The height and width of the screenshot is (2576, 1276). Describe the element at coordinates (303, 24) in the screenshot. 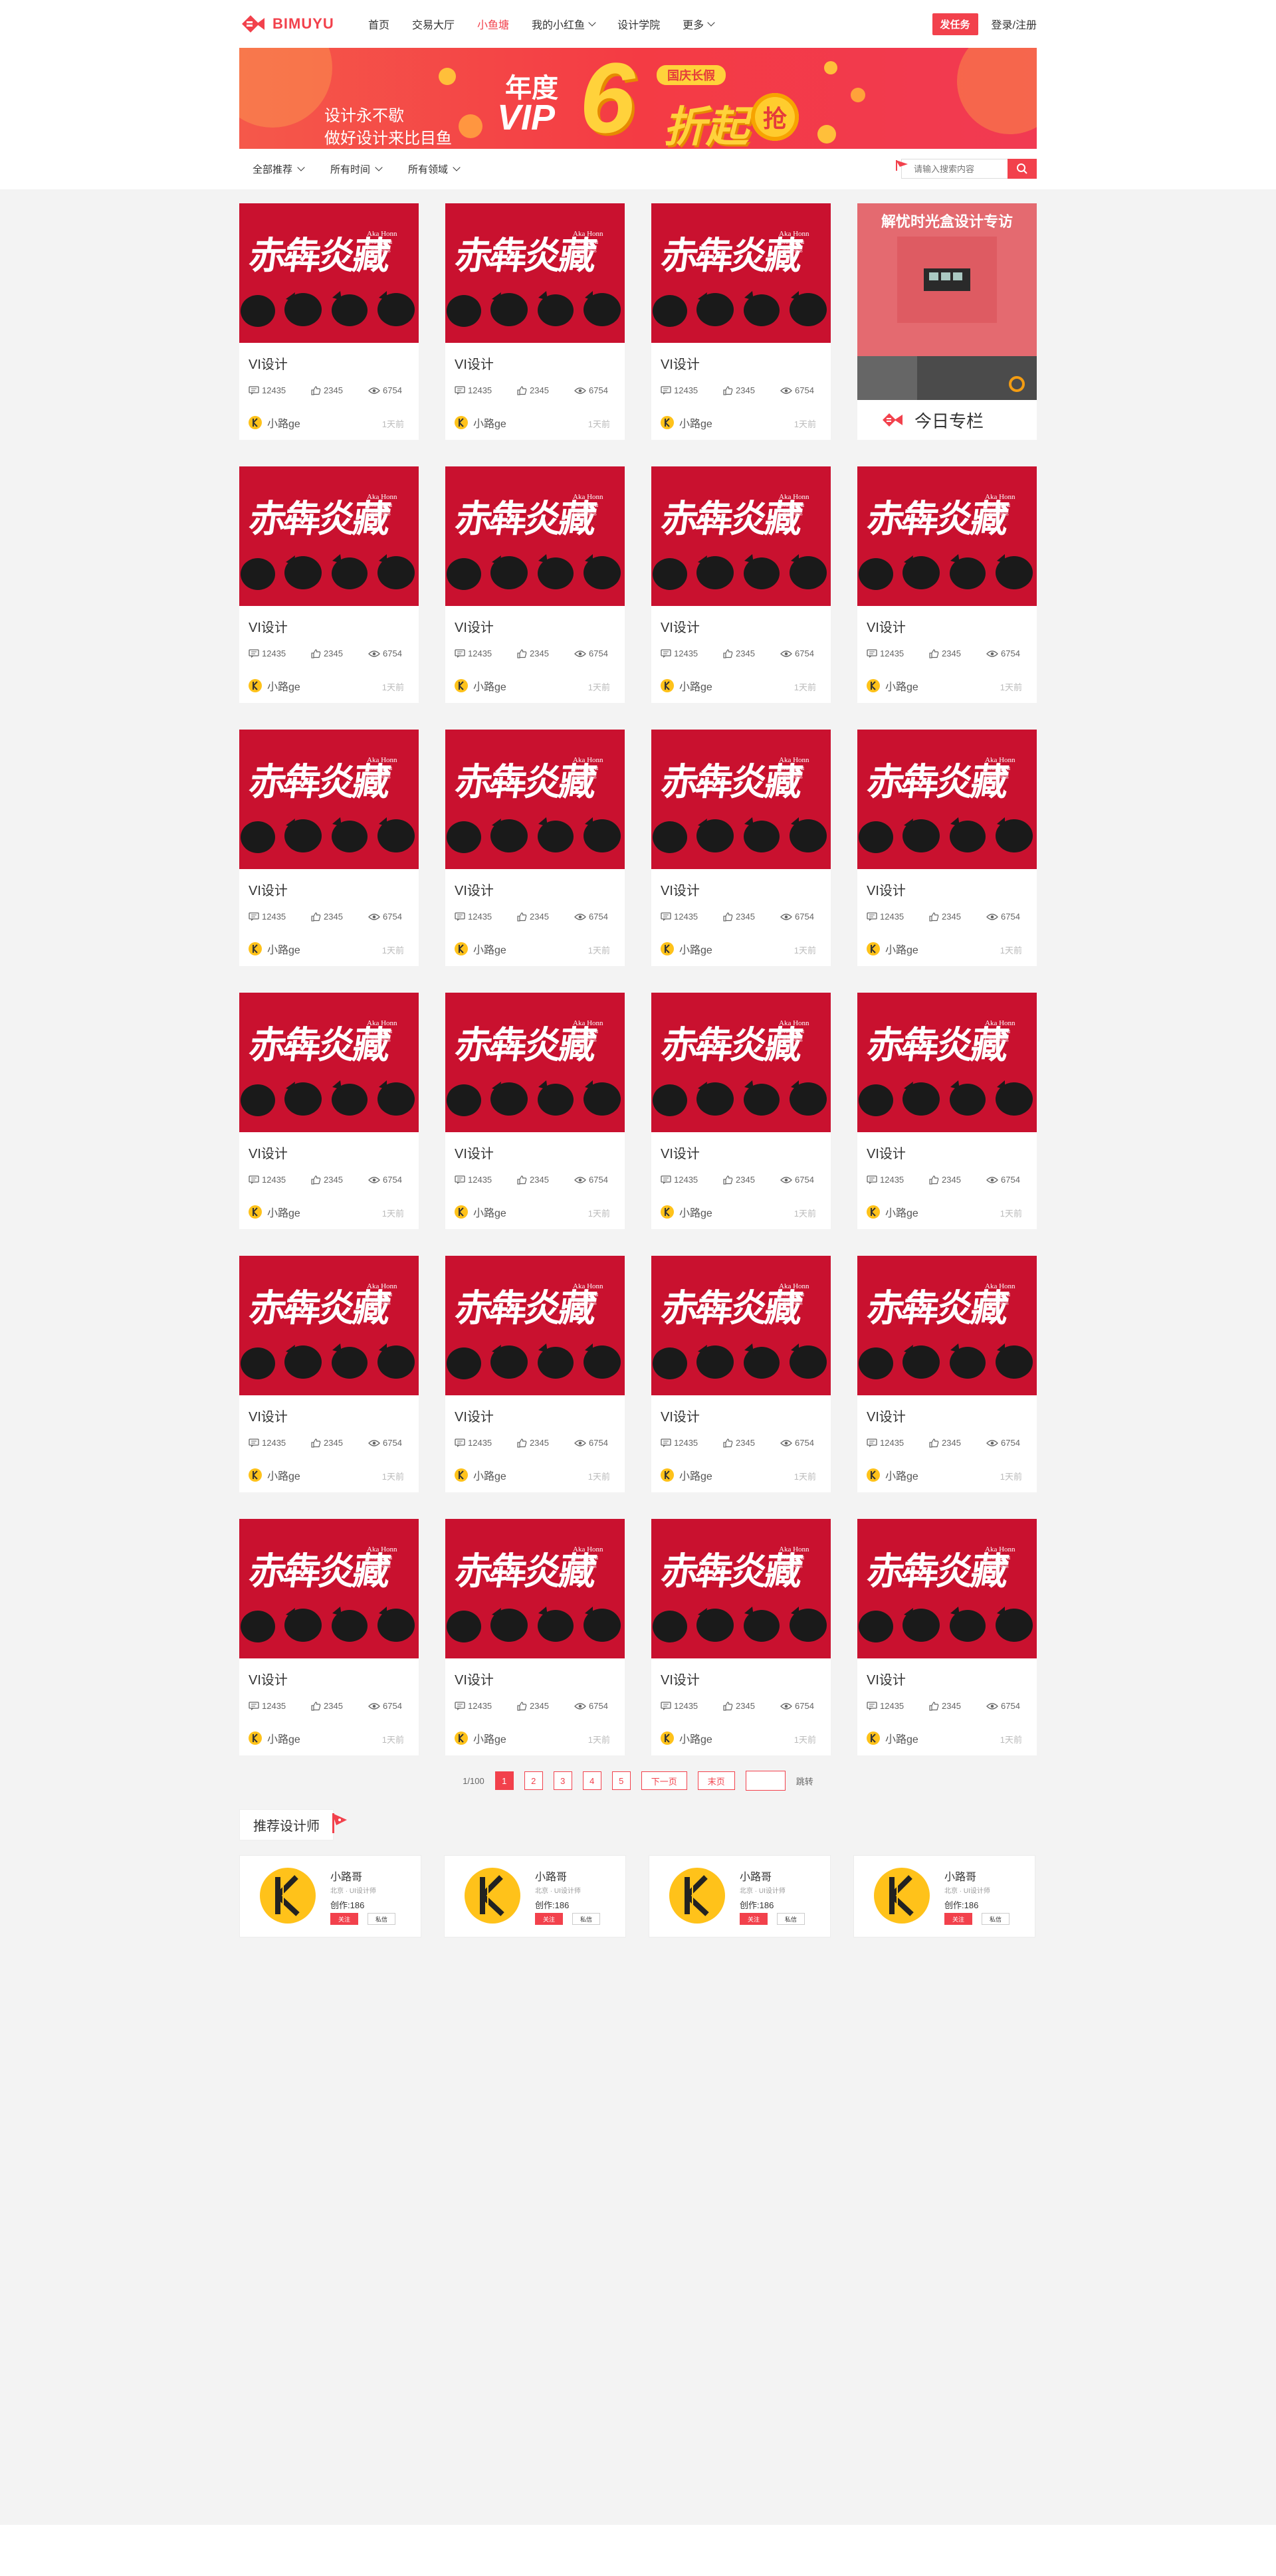

I see `logo: BIMUYU` at that location.